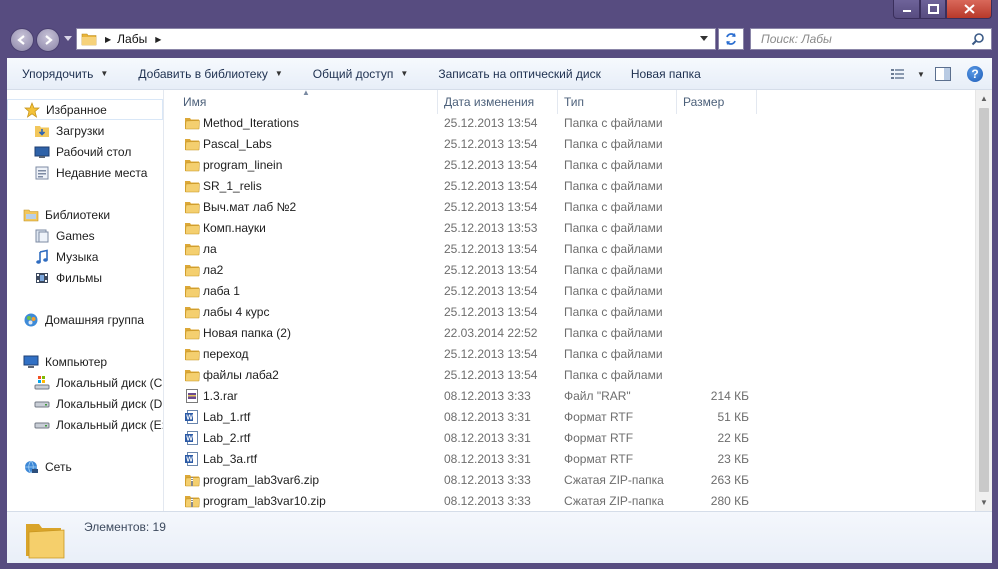  I want to click on file-name-cell: program_lab3var6.zip, so click(301, 480).